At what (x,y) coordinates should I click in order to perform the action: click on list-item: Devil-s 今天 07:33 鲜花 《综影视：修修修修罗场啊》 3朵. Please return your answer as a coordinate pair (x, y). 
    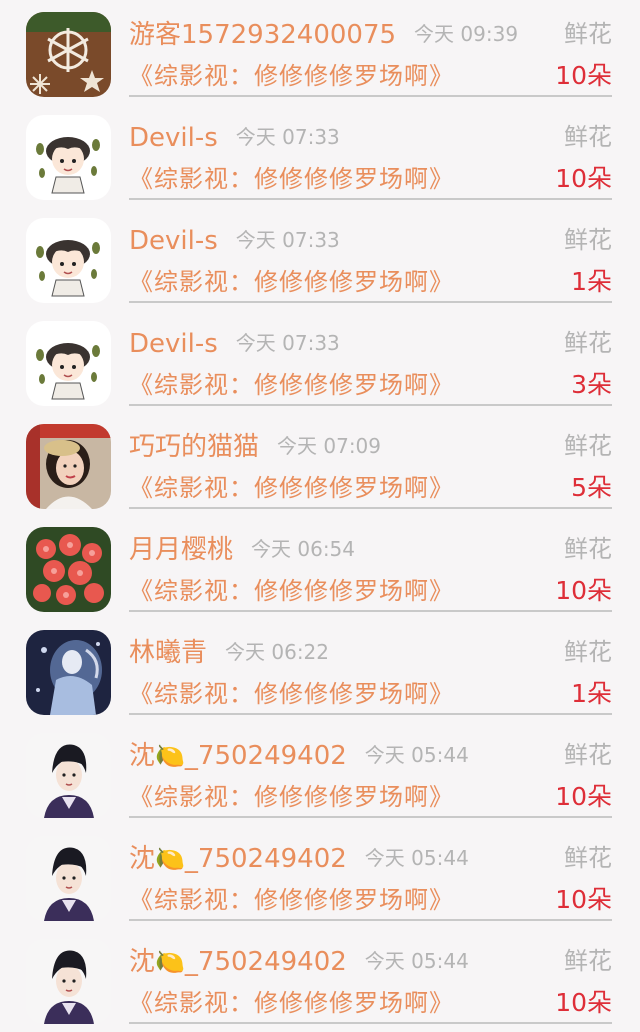
    Looking at the image, I should click on (320, 360).